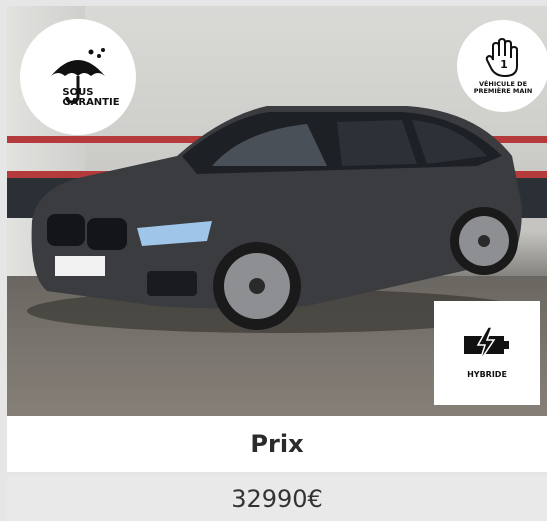  Describe the element at coordinates (78, 77) in the screenshot. I see `warranty-badge: SOUS GARANTIE` at that location.